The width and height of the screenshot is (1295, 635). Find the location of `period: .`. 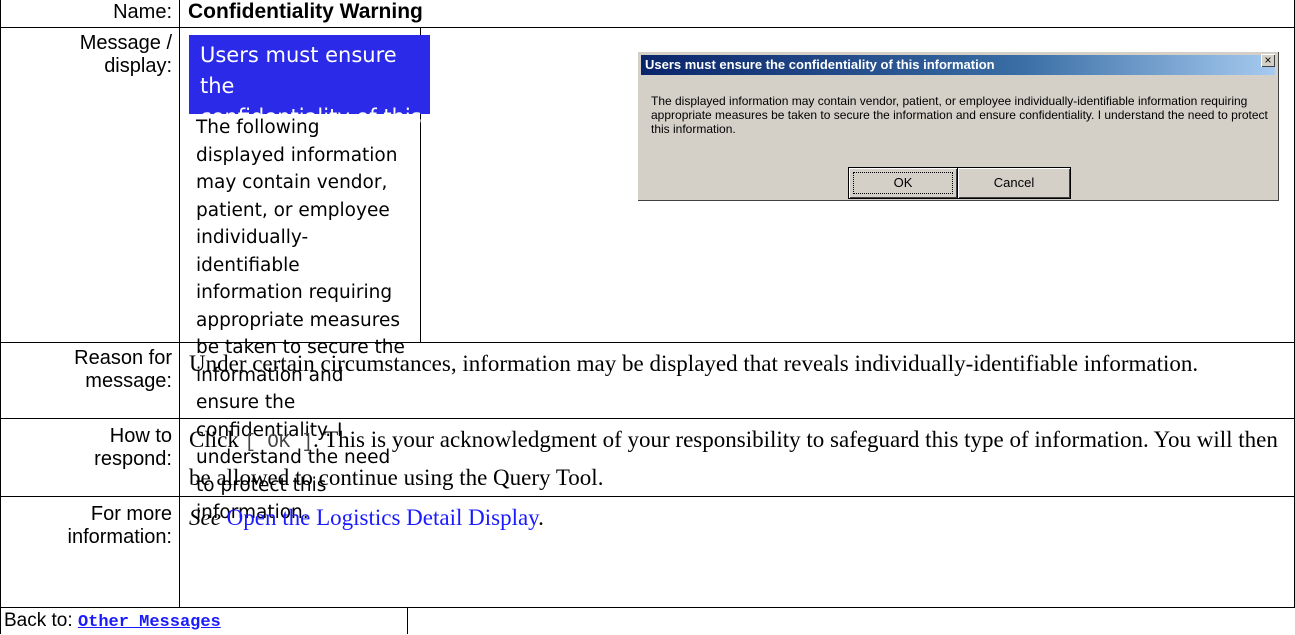

period: . is located at coordinates (541, 517).